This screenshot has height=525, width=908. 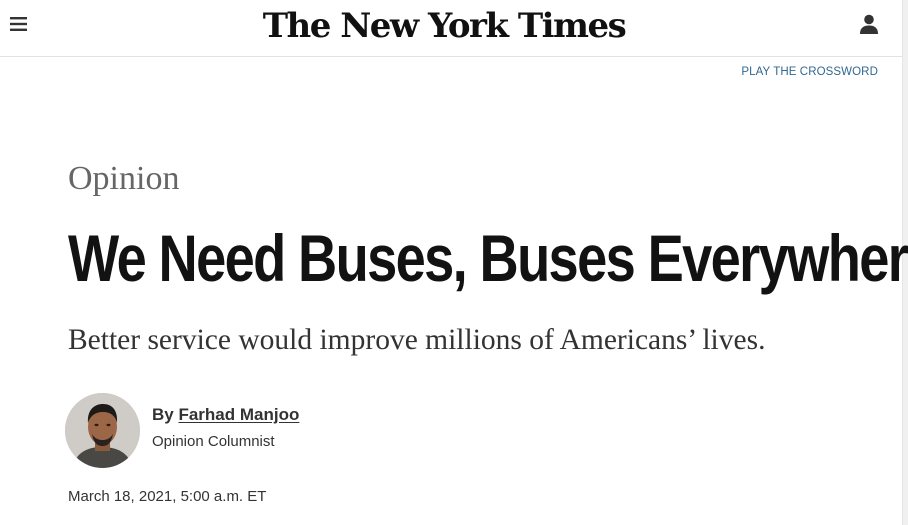 I want to click on author-title: Opinion Columnist, so click(x=213, y=441).